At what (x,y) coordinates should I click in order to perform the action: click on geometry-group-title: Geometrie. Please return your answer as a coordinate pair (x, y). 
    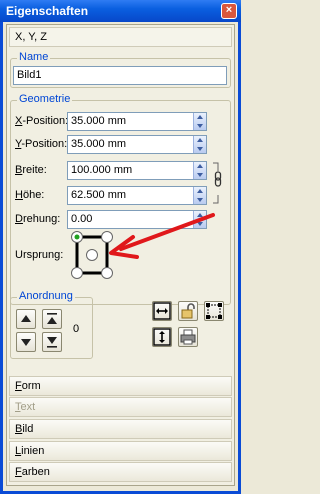
    Looking at the image, I should click on (45, 99).